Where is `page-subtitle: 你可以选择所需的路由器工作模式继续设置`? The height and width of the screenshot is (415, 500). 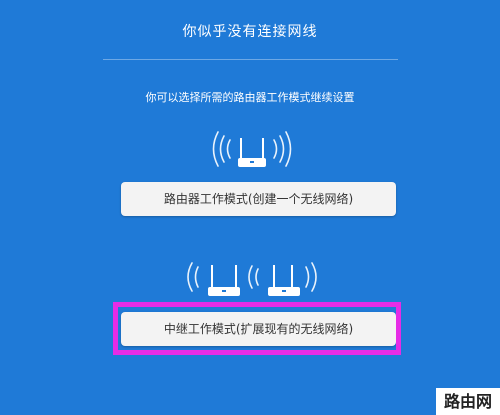
page-subtitle: 你可以选择所需的路由器工作模式继续设置 is located at coordinates (250, 97).